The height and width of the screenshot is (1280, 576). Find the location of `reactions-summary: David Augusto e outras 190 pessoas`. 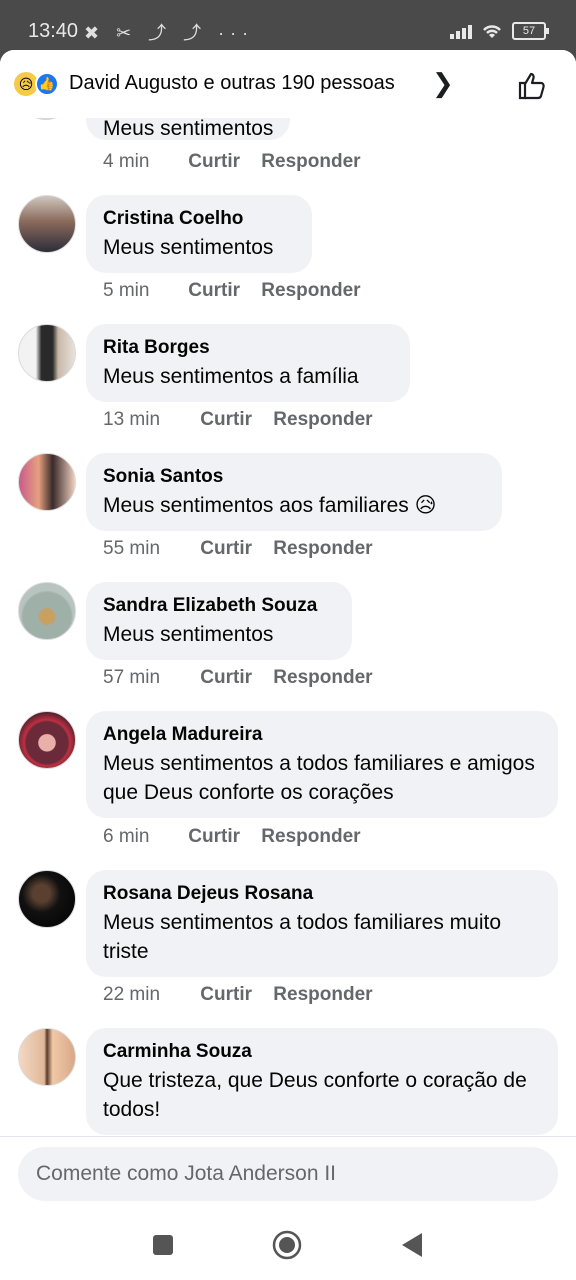

reactions-summary: David Augusto e outras 190 pessoas is located at coordinates (232, 83).